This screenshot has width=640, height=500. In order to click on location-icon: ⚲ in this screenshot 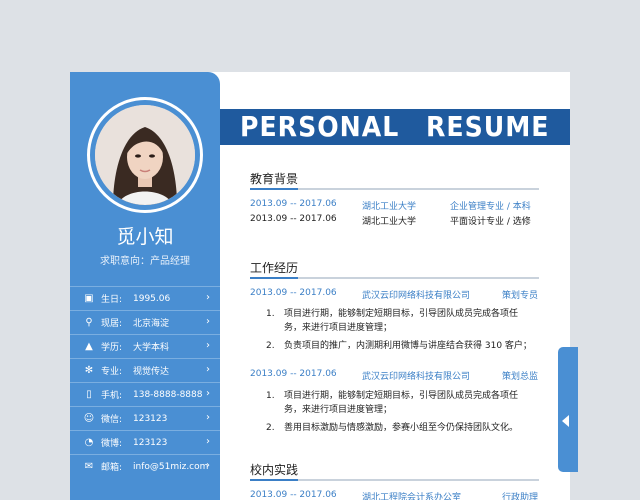, I will do `click(89, 322)`.